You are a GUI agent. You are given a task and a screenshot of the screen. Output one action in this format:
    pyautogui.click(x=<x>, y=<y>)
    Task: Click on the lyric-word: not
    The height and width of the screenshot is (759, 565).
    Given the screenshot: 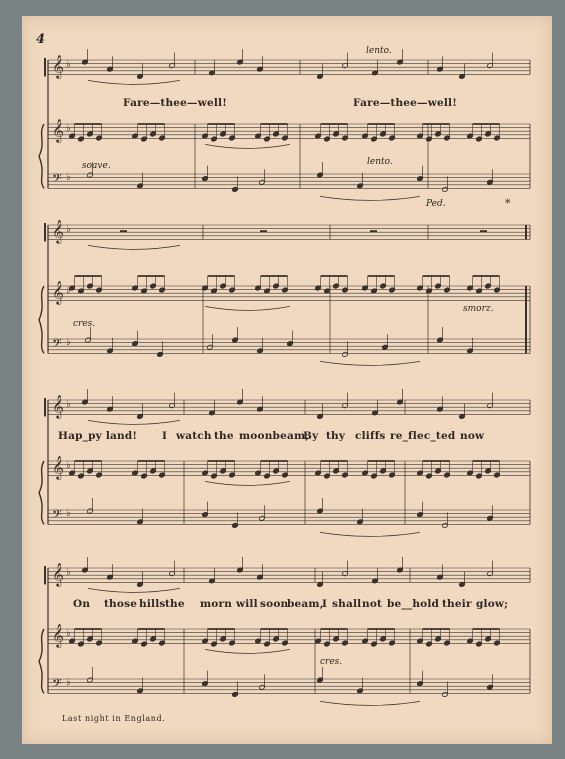 What is the action you would take?
    pyautogui.click(x=372, y=604)
    